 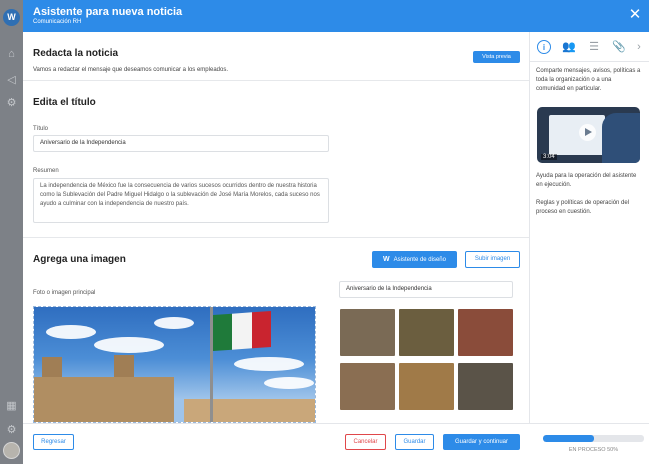 What do you see at coordinates (496, 57) in the screenshot?
I see `preview-button: Vista previa` at bounding box center [496, 57].